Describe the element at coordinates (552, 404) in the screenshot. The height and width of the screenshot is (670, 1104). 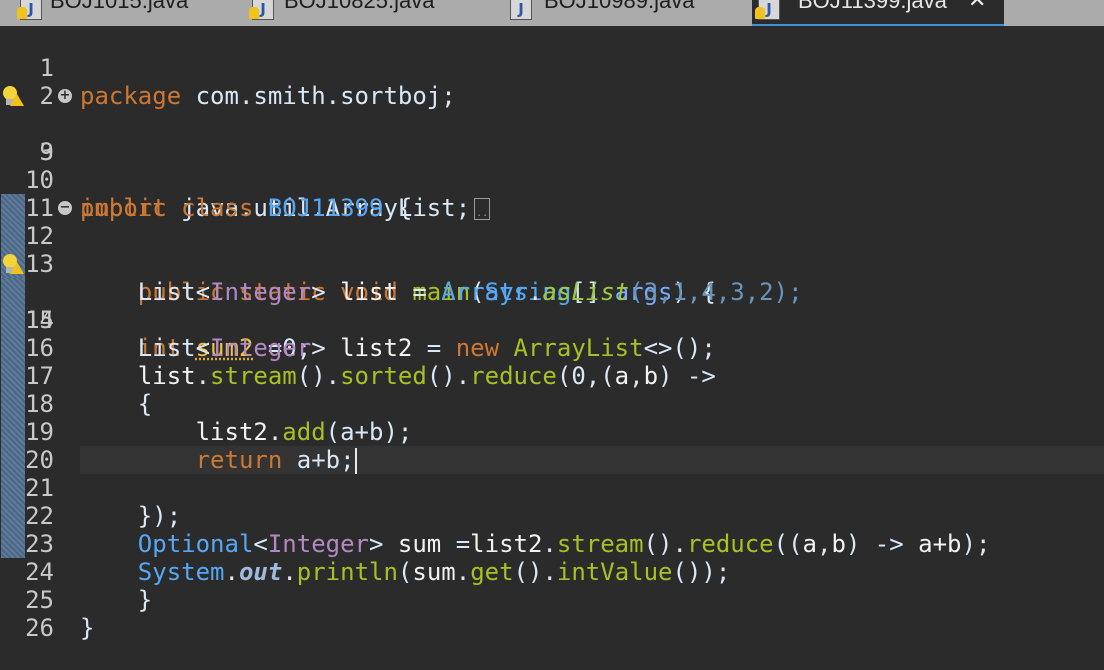
I see `code-line: 18 list2.add(a+b);` at that location.